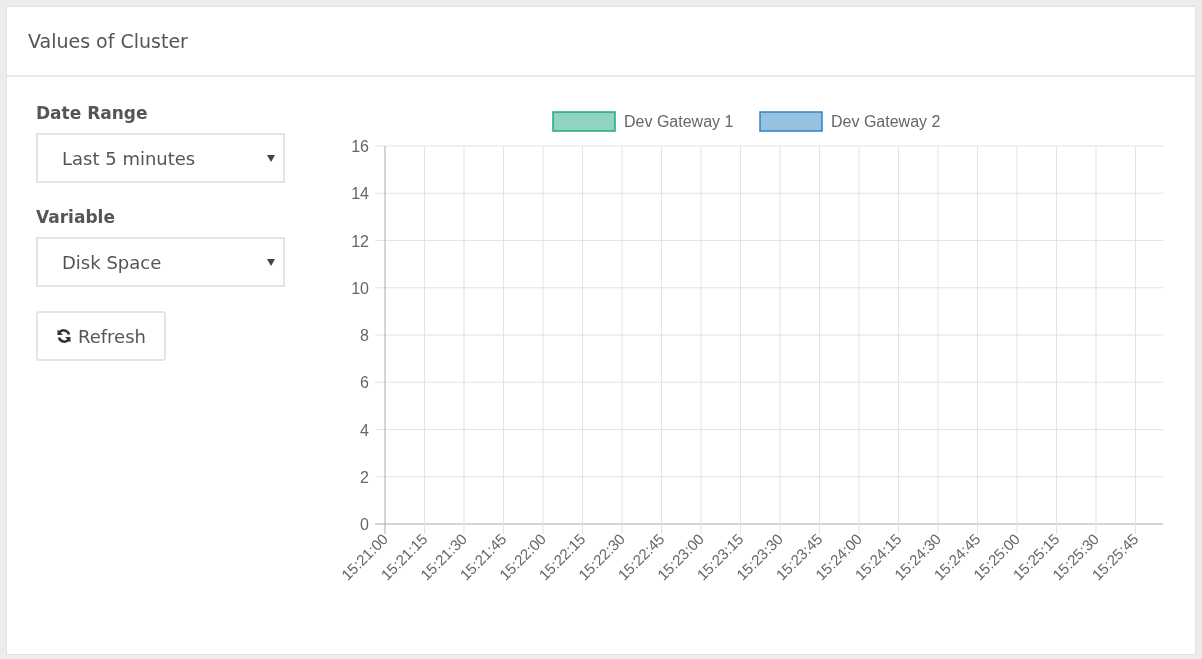  I want to click on legend-label: Dev Gateway 2, so click(886, 121).